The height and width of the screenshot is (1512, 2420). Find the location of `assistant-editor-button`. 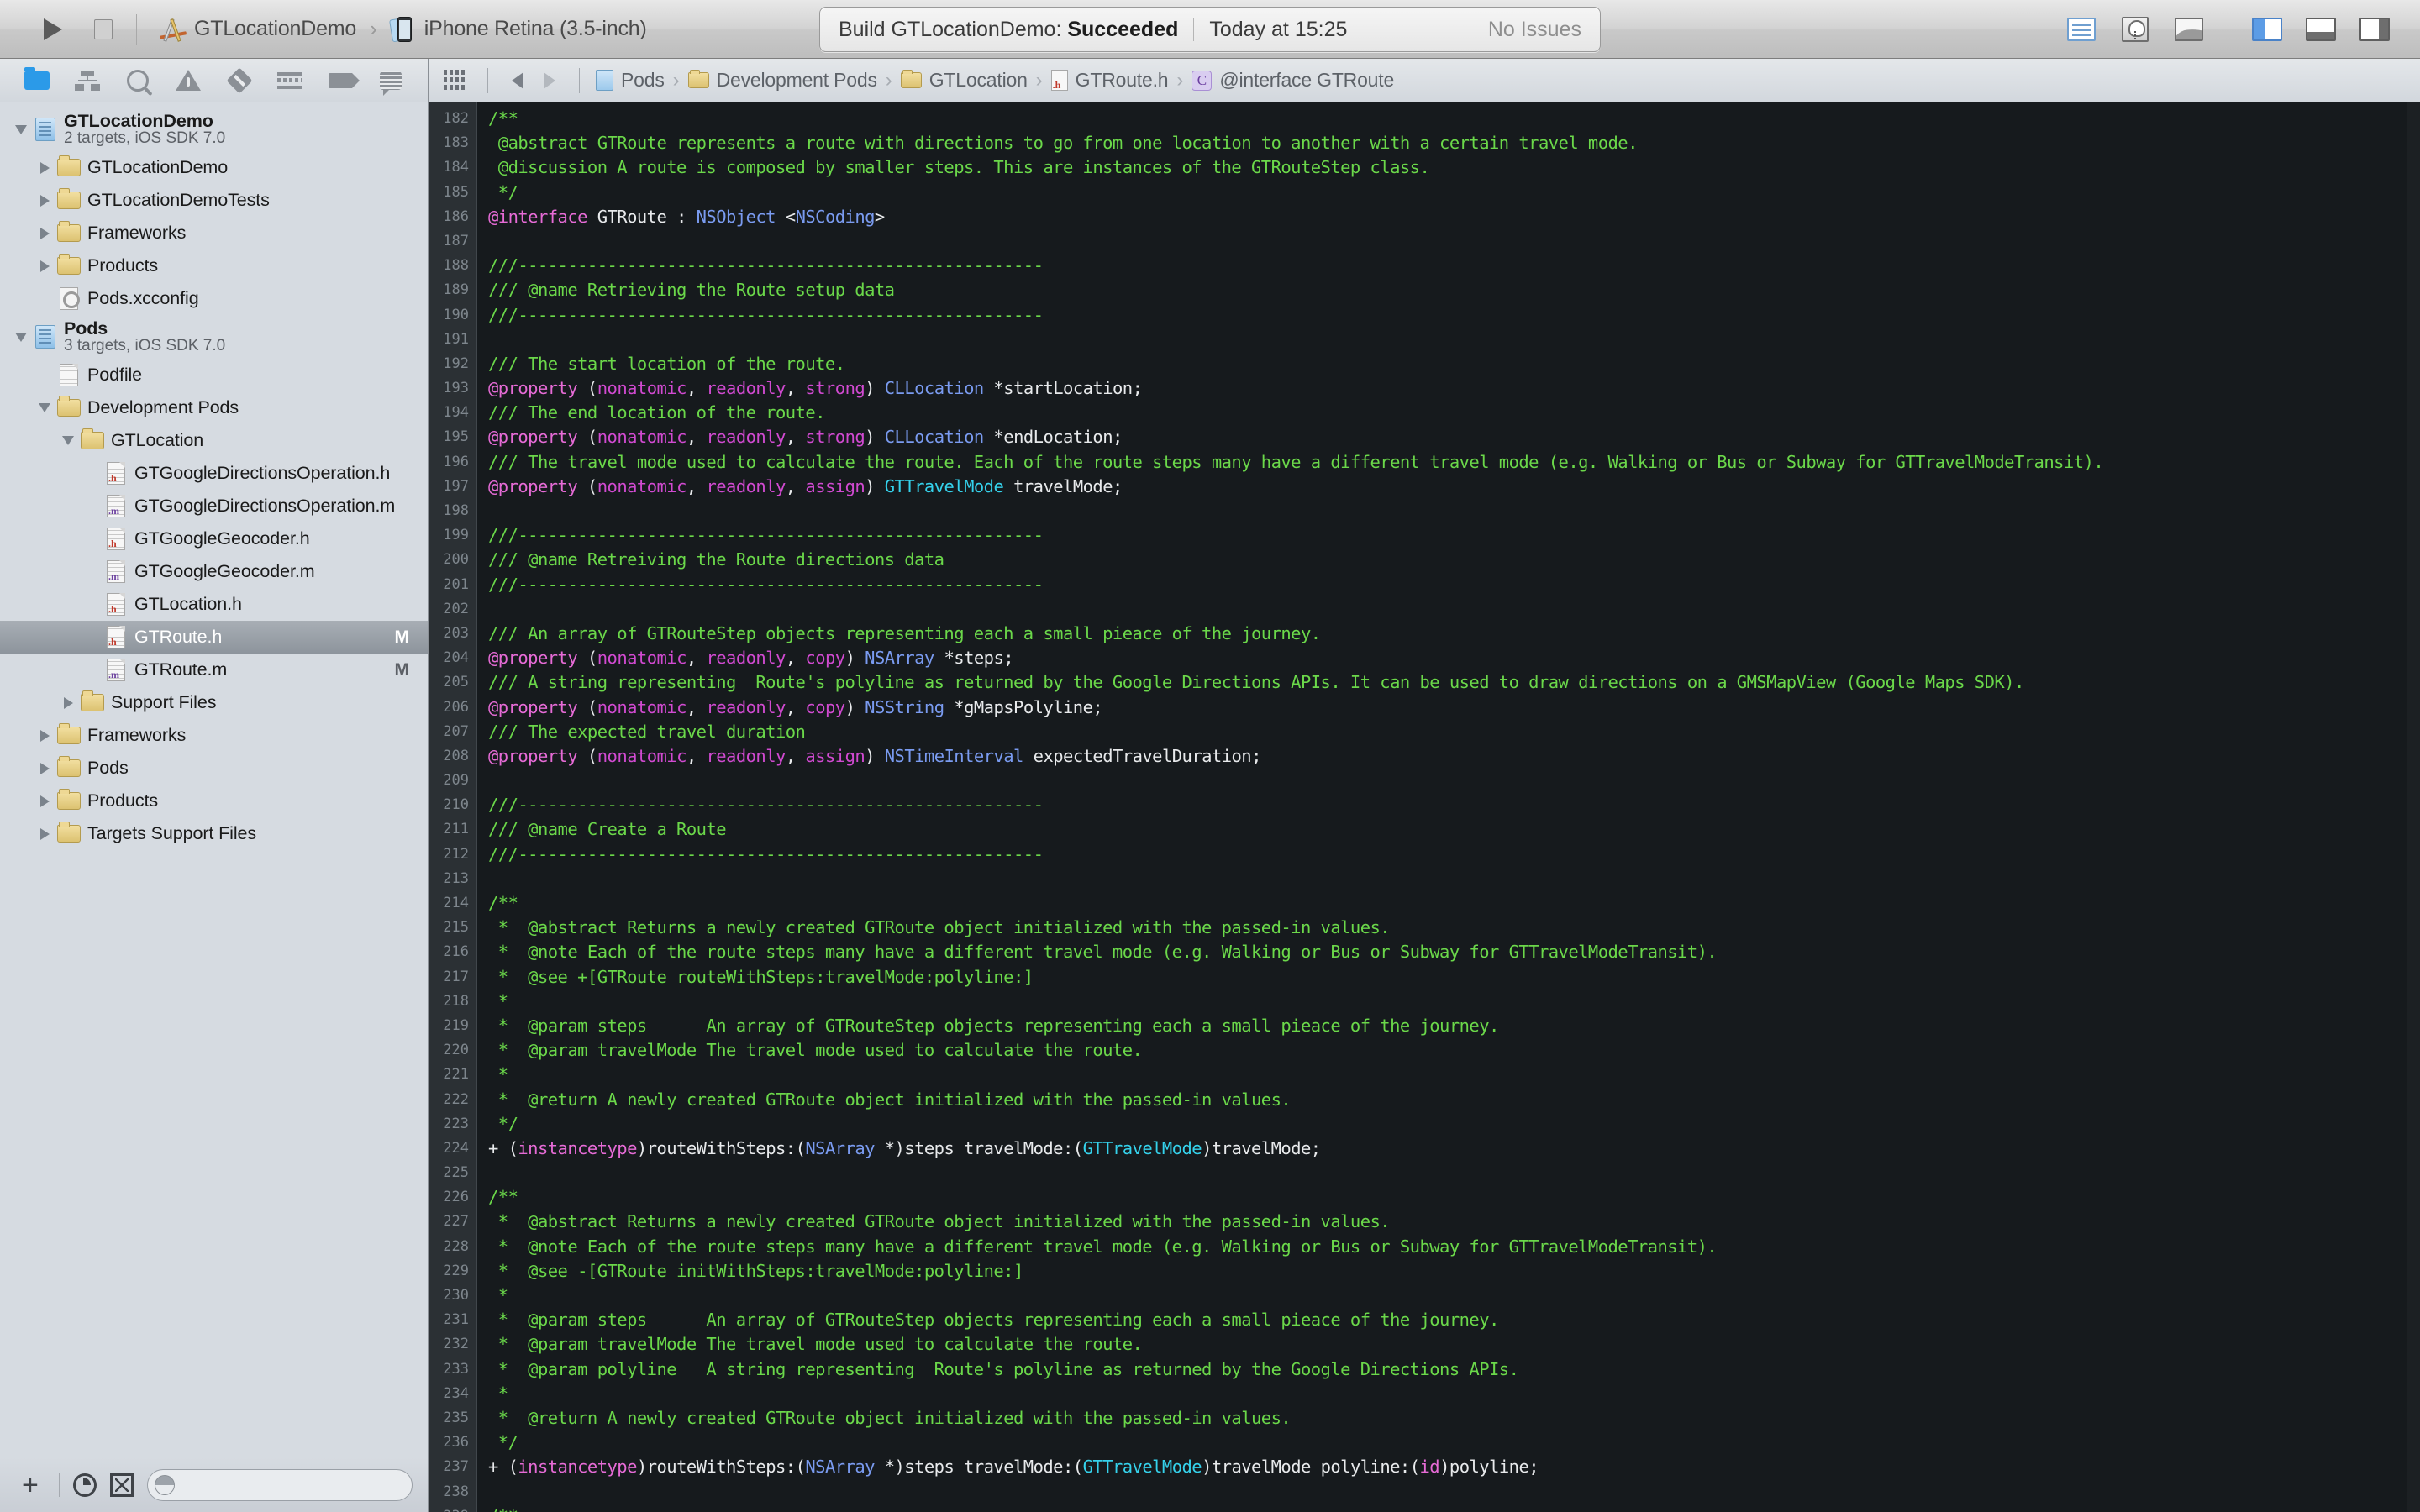

assistant-editor-button is located at coordinates (2135, 29).